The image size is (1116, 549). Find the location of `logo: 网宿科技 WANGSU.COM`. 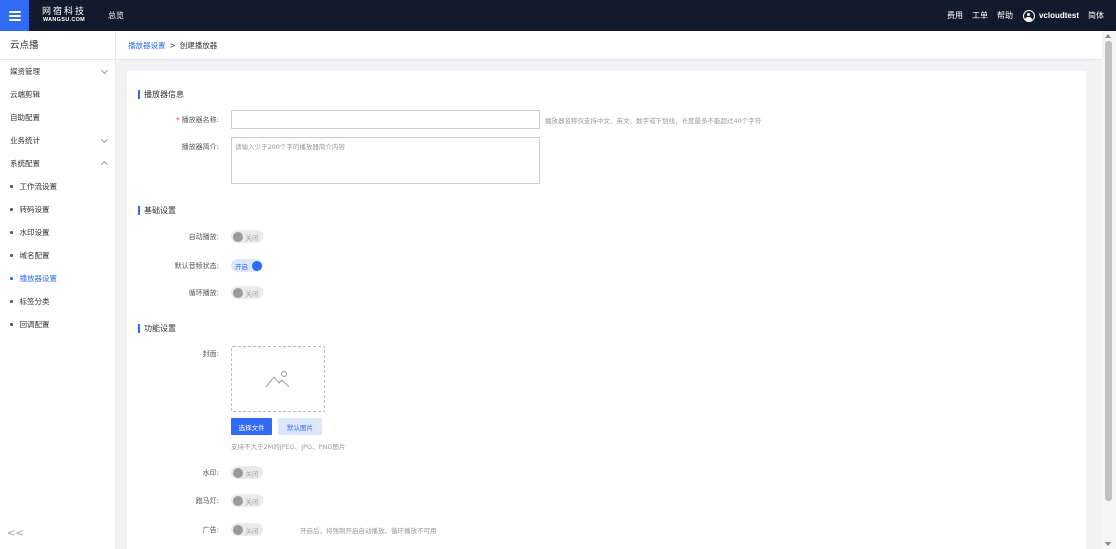

logo: 网宿科技 WANGSU.COM is located at coordinates (64, 15).